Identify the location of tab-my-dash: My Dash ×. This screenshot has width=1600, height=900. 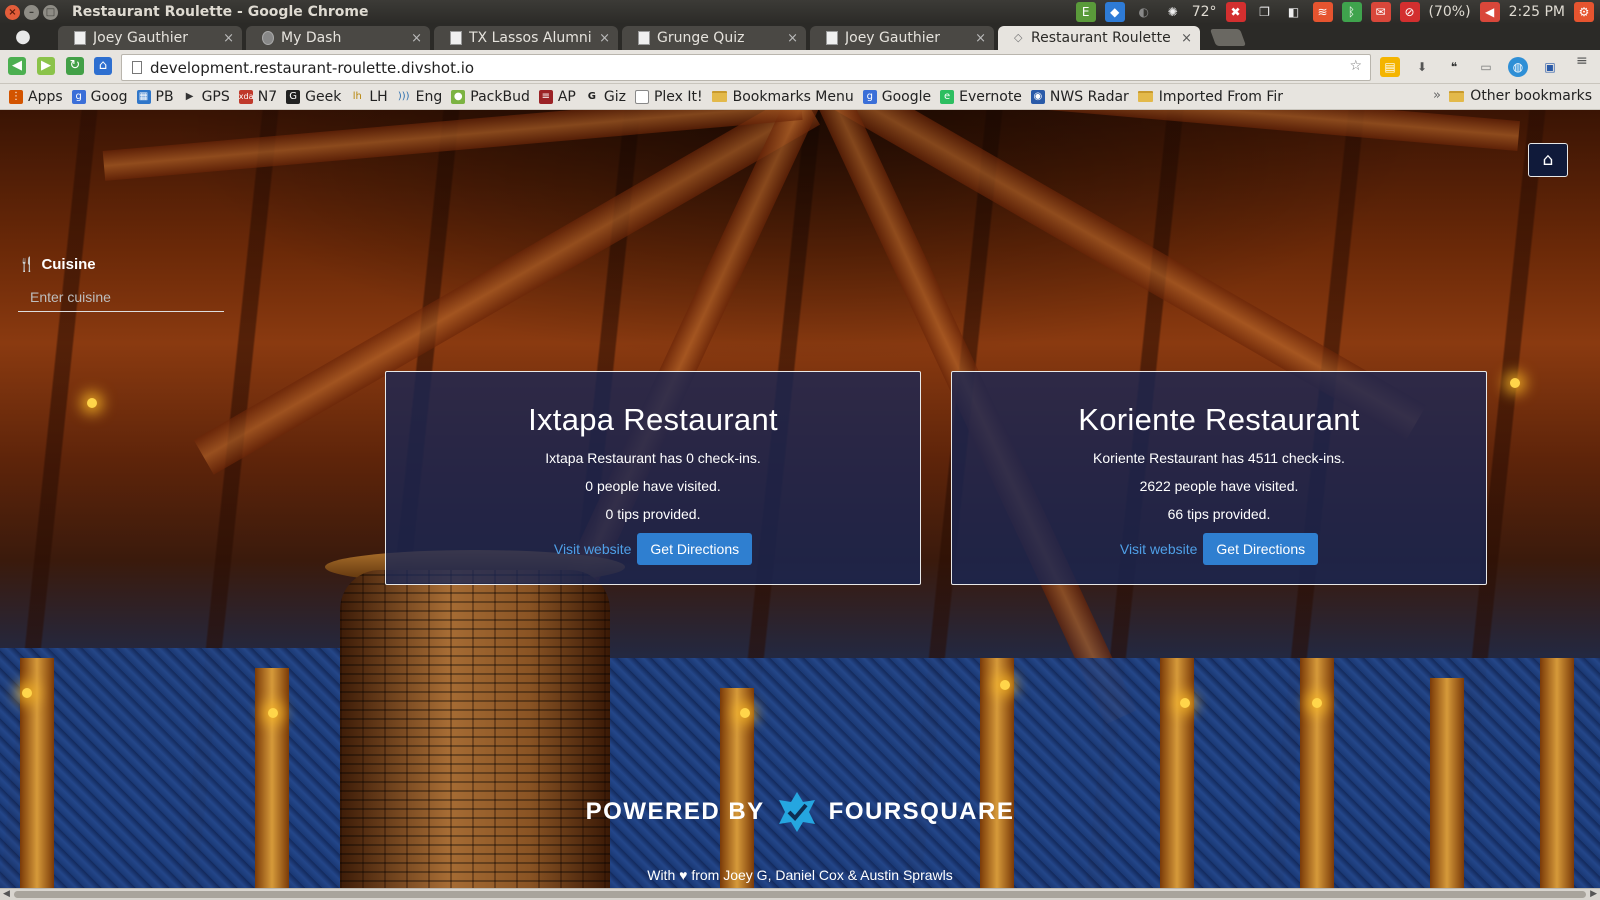
(338, 38).